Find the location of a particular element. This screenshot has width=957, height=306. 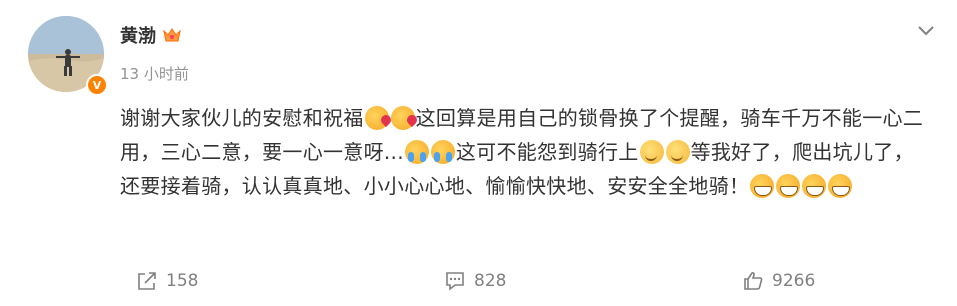

verified-badge-icon: V is located at coordinates (97, 85).